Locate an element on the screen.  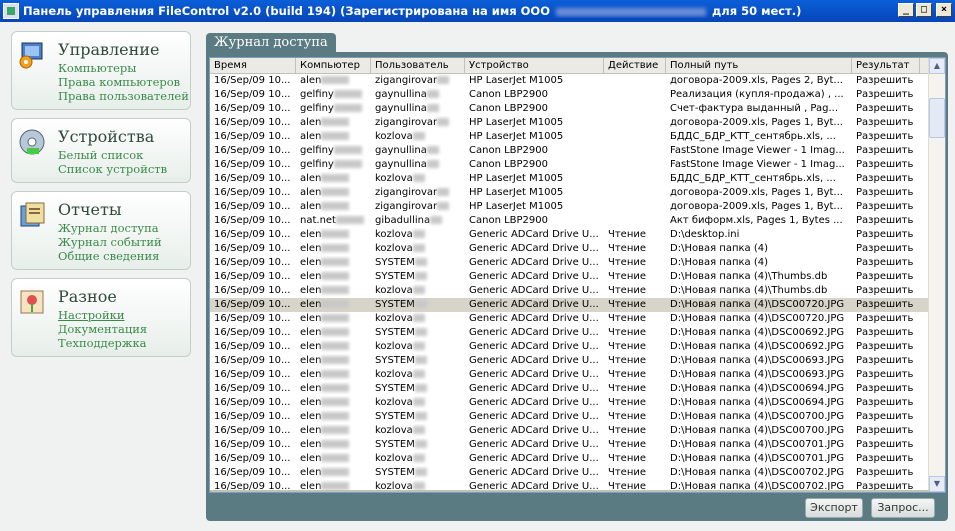
sidebar-link: Журнал событий is located at coordinates (124, 242).